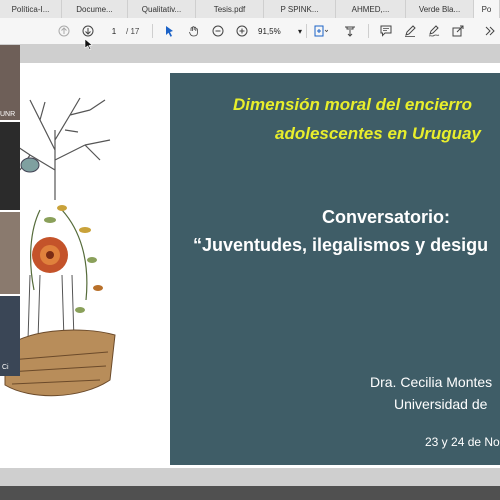 The width and height of the screenshot is (500, 500). What do you see at coordinates (114, 31) in the screenshot?
I see `page-number-input: 1` at bounding box center [114, 31].